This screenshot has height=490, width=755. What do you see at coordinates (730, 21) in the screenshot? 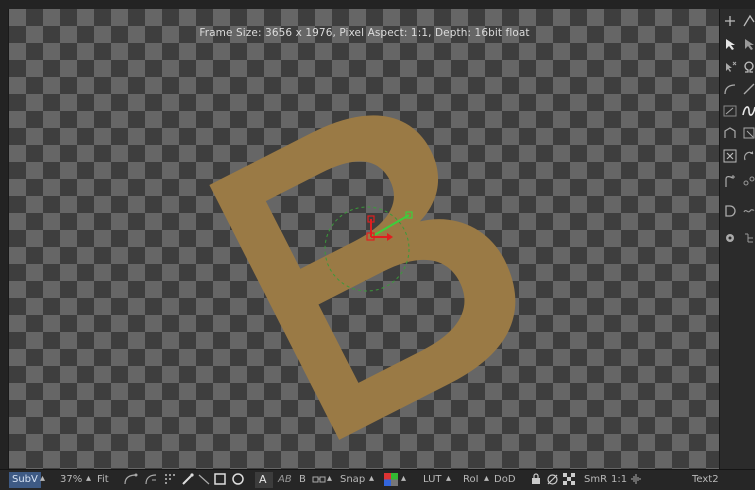
I see `plus-icon` at bounding box center [730, 21].